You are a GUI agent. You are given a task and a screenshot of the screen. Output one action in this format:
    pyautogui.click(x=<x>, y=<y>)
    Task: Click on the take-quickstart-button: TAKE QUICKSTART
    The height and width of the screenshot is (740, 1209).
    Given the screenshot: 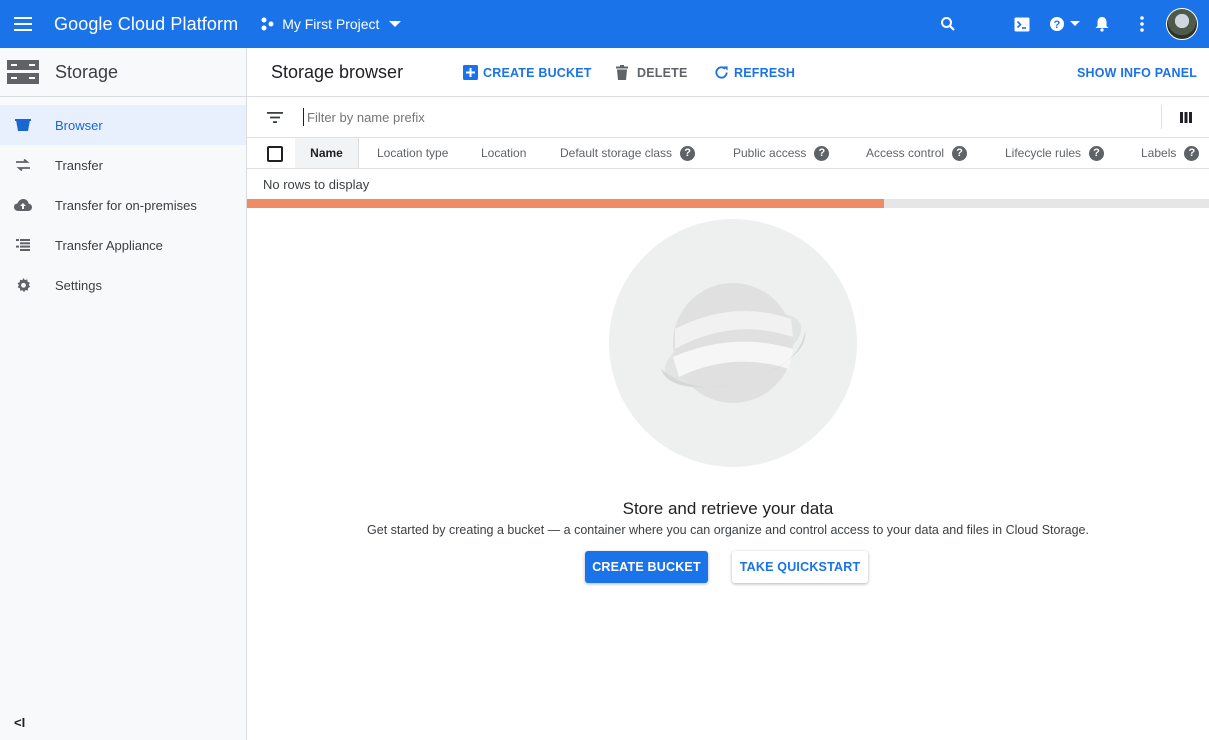 What is the action you would take?
    pyautogui.click(x=800, y=567)
    